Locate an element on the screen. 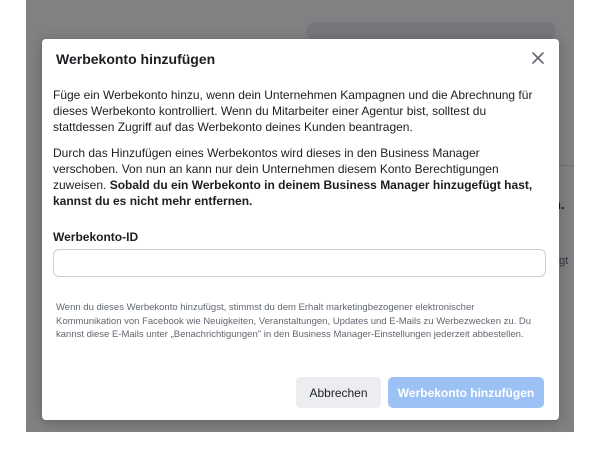  close-button is located at coordinates (538, 58).